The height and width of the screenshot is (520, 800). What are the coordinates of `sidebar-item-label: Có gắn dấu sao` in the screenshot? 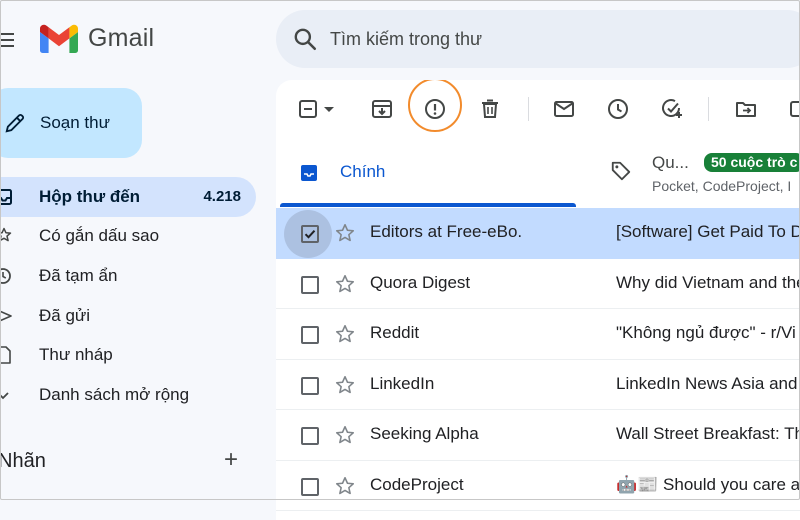 It's located at (99, 236).